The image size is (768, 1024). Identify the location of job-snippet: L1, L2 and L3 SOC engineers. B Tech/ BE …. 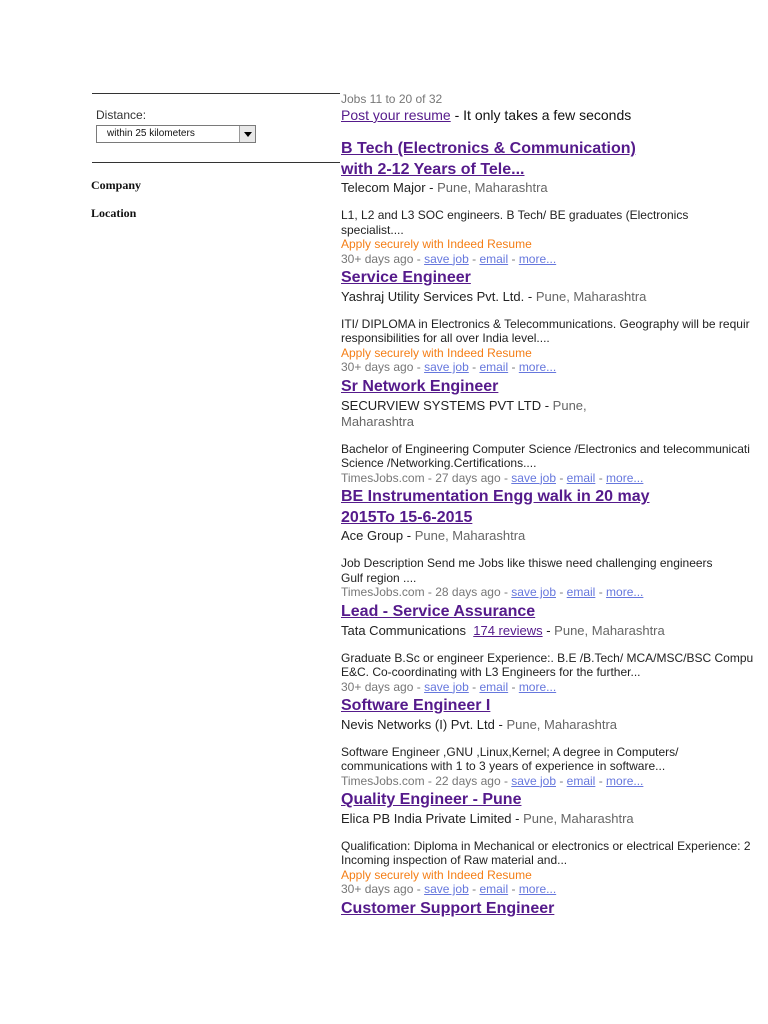
(515, 222).